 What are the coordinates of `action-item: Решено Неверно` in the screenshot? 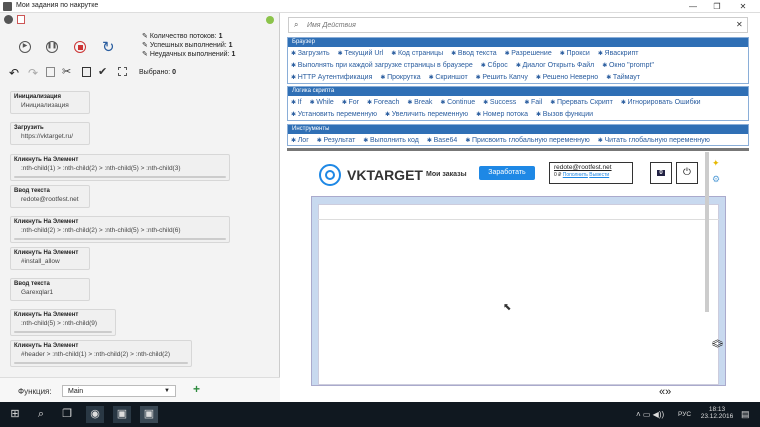 It's located at (567, 78).